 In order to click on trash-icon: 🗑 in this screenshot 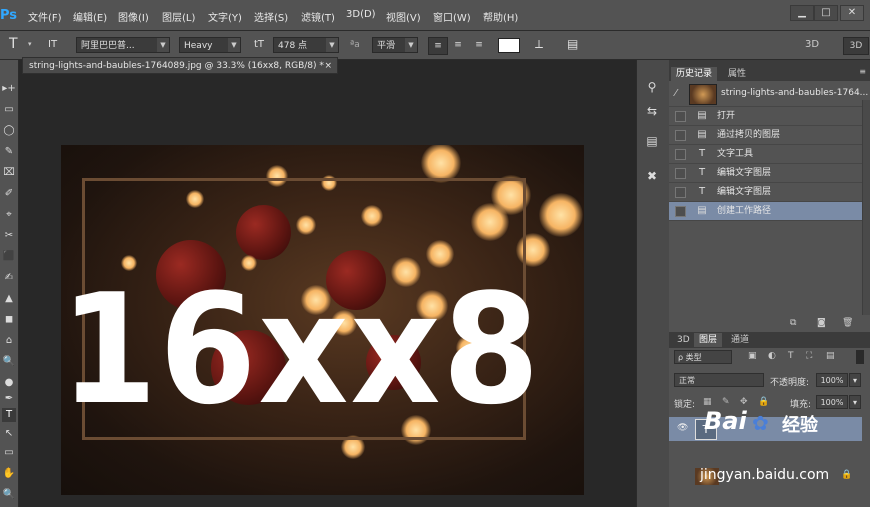, I will do `click(847, 323)`.